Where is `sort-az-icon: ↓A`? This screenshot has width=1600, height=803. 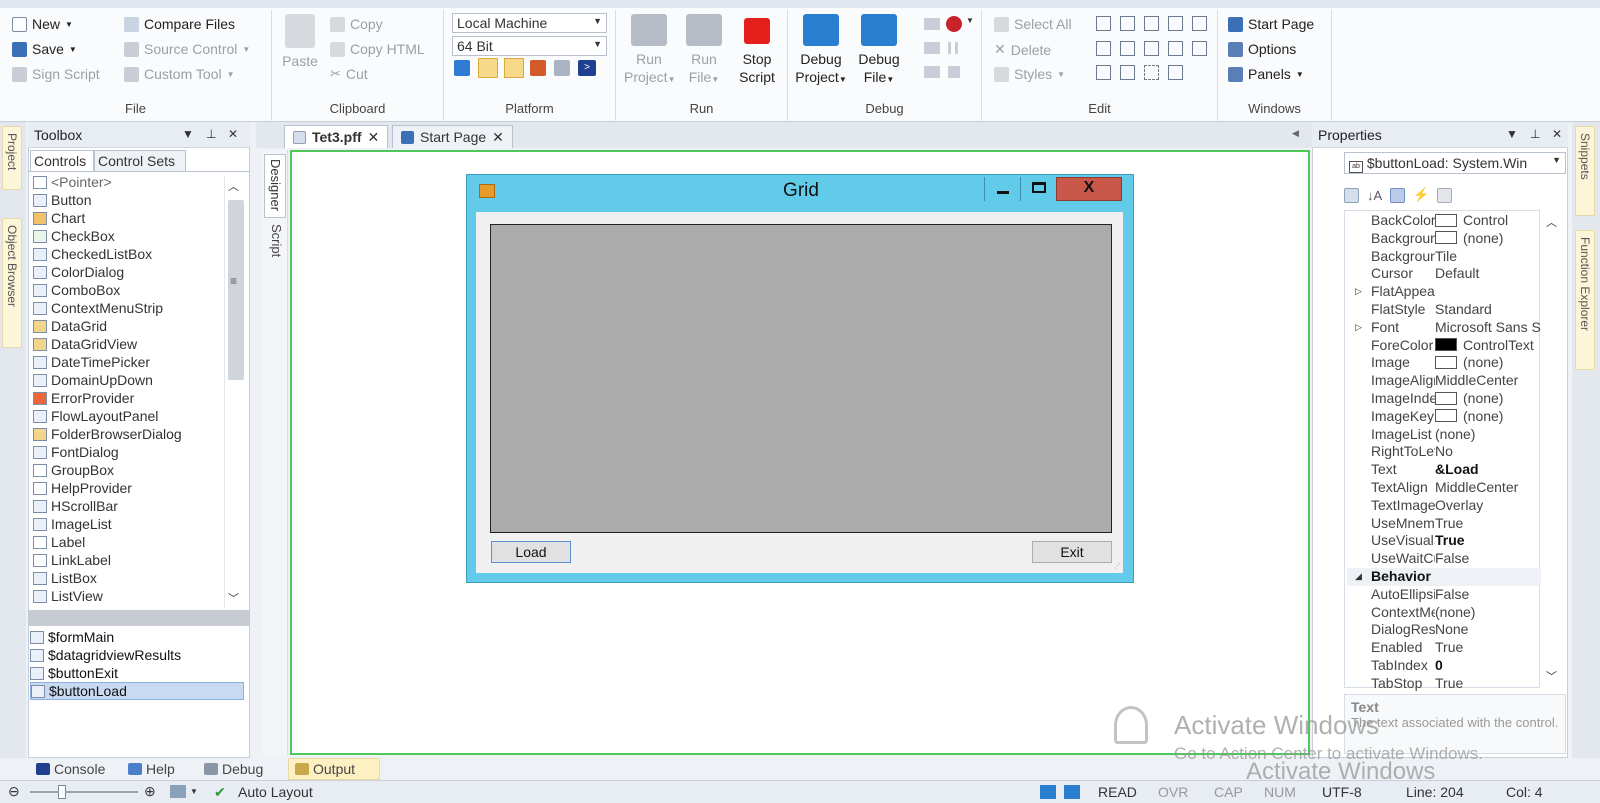
sort-az-icon: ↓A is located at coordinates (1374, 195).